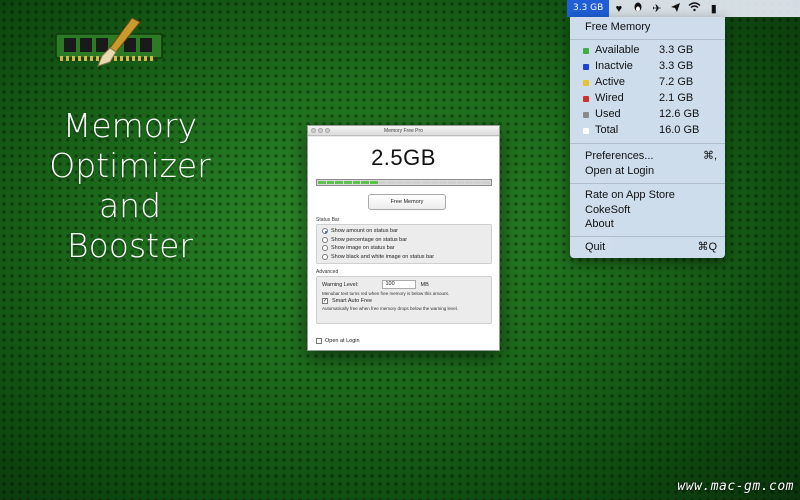  Describe the element at coordinates (651, 224) in the screenshot. I see `menu-about: About` at that location.